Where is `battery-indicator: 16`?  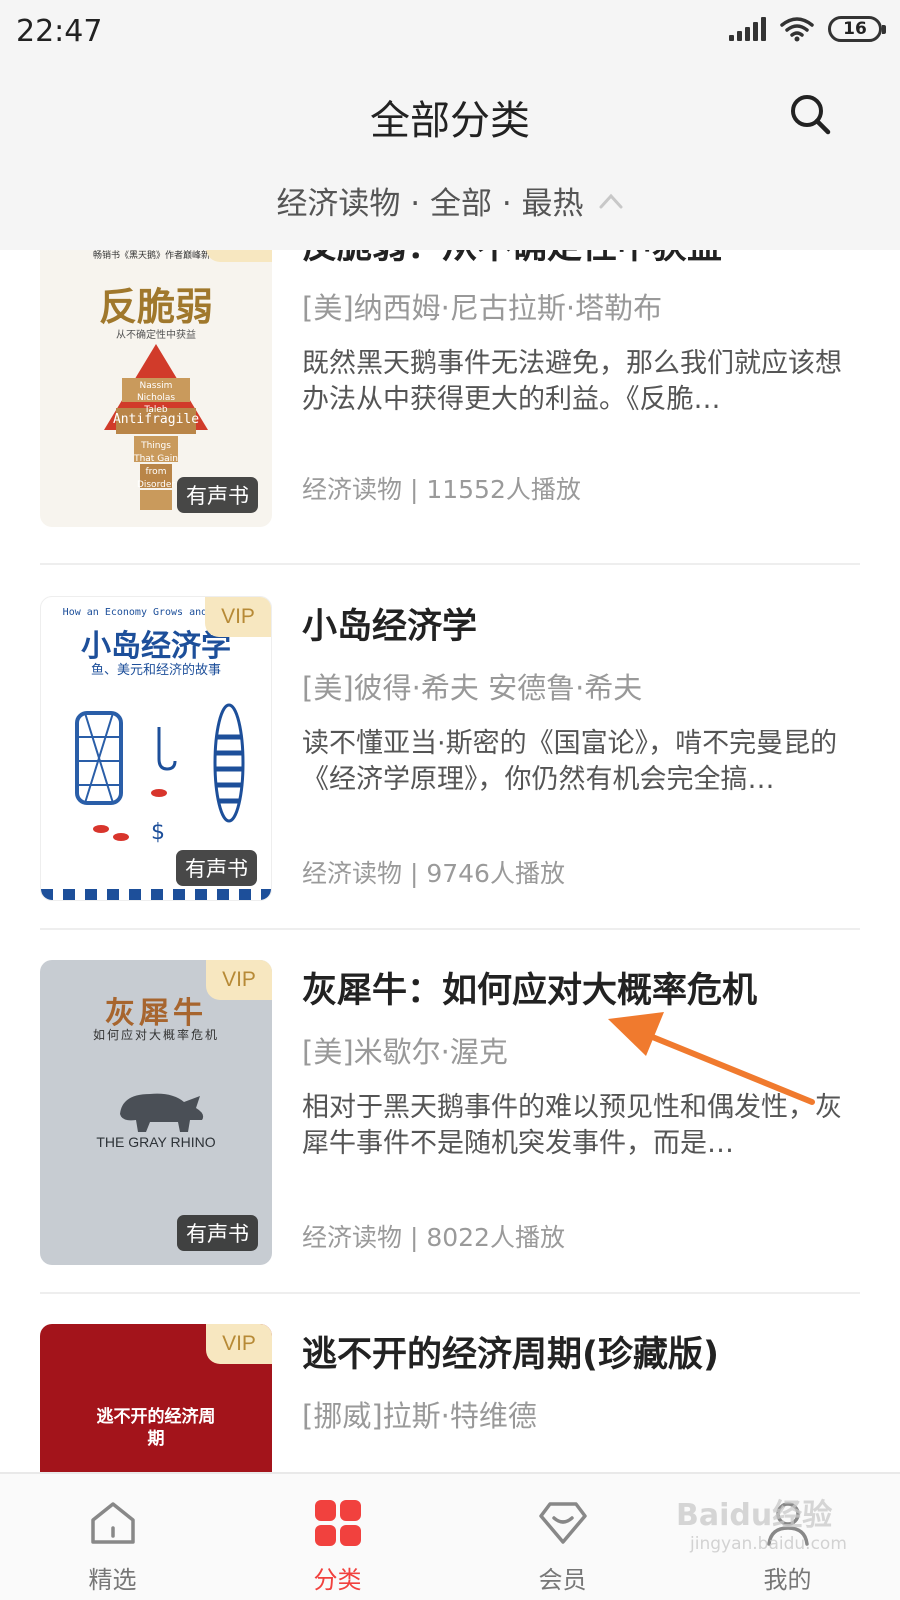 battery-indicator: 16 is located at coordinates (857, 29).